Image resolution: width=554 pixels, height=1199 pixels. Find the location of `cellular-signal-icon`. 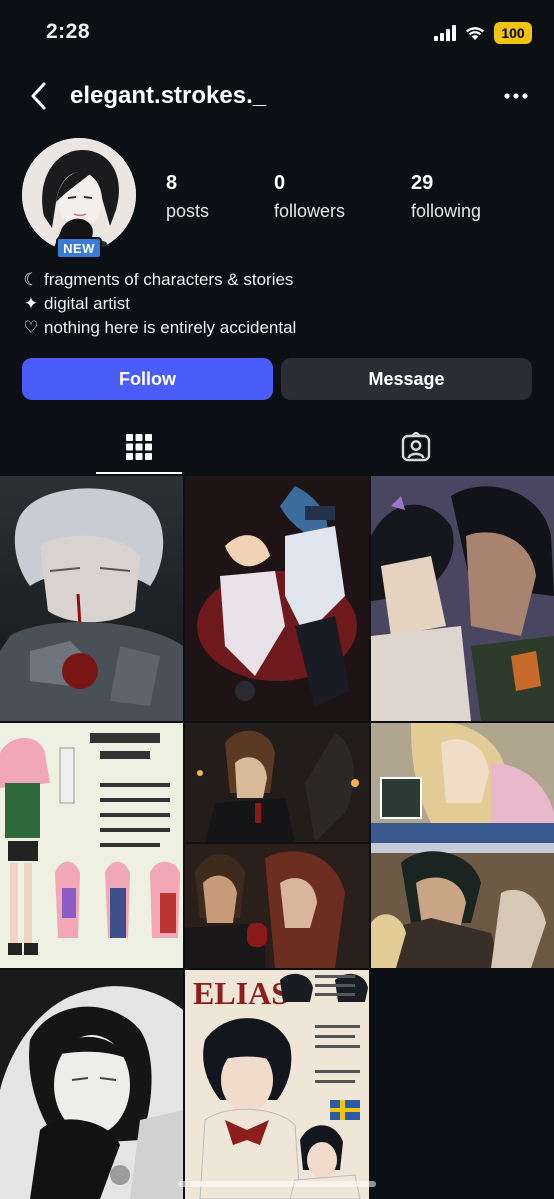

cellular-signal-icon is located at coordinates (445, 33).